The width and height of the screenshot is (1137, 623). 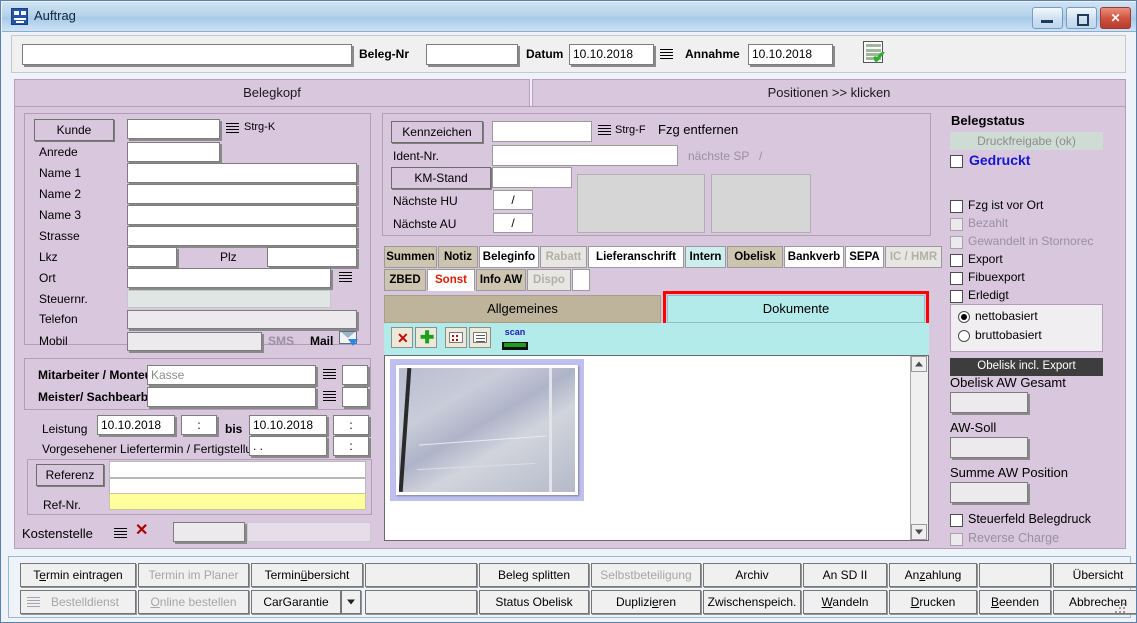 What do you see at coordinates (532, 177) in the screenshot?
I see `km-stand-input` at bounding box center [532, 177].